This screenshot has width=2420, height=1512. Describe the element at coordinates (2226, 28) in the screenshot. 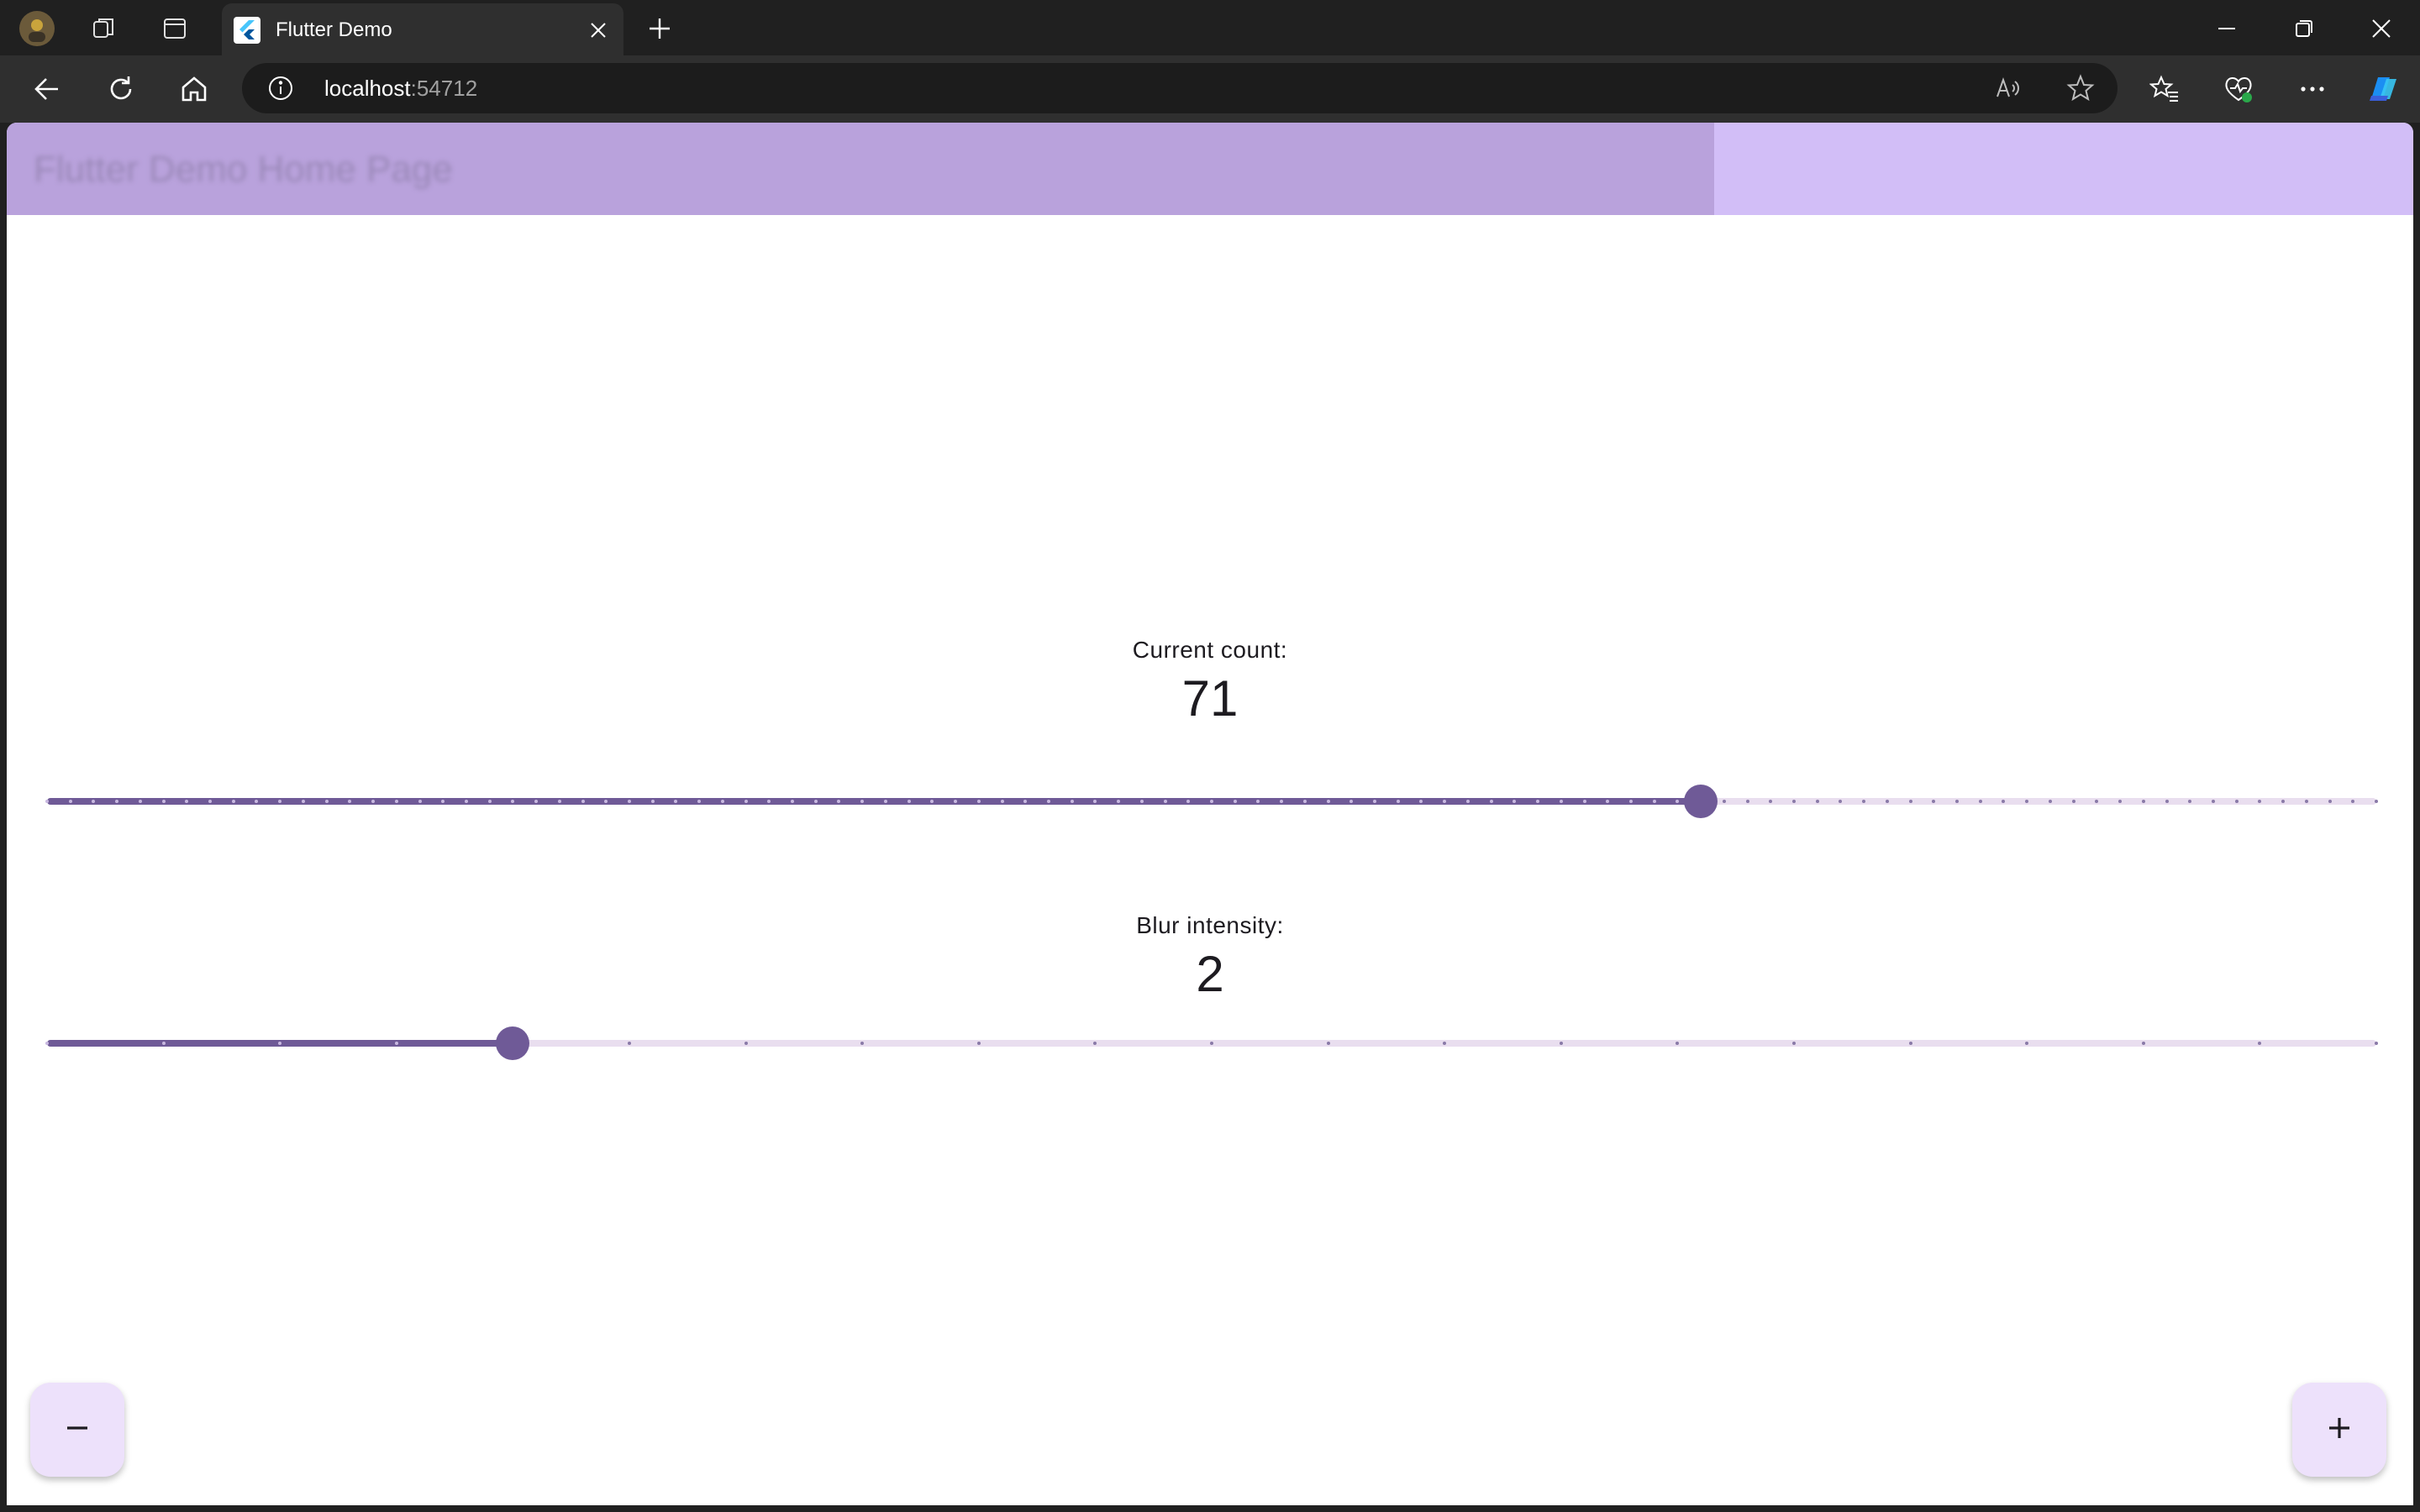

I see `minimize-icon` at that location.